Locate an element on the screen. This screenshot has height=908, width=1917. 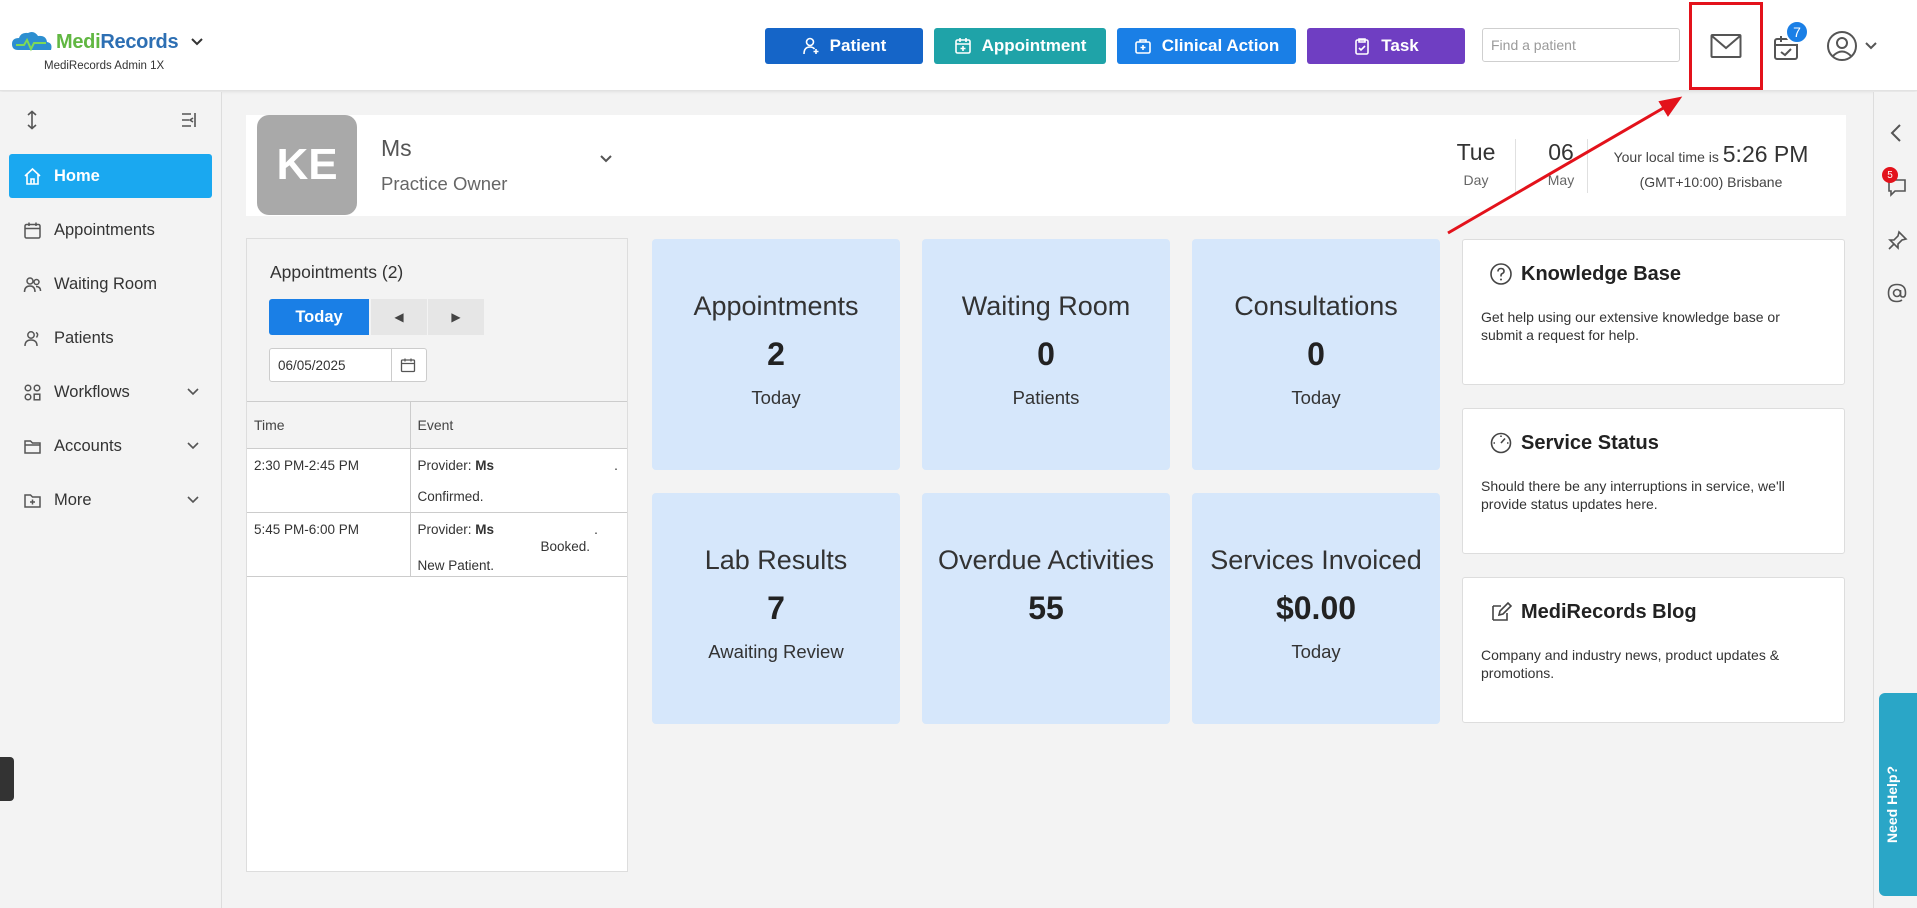
sidebar-item-label: Appointments is located at coordinates (104, 229).